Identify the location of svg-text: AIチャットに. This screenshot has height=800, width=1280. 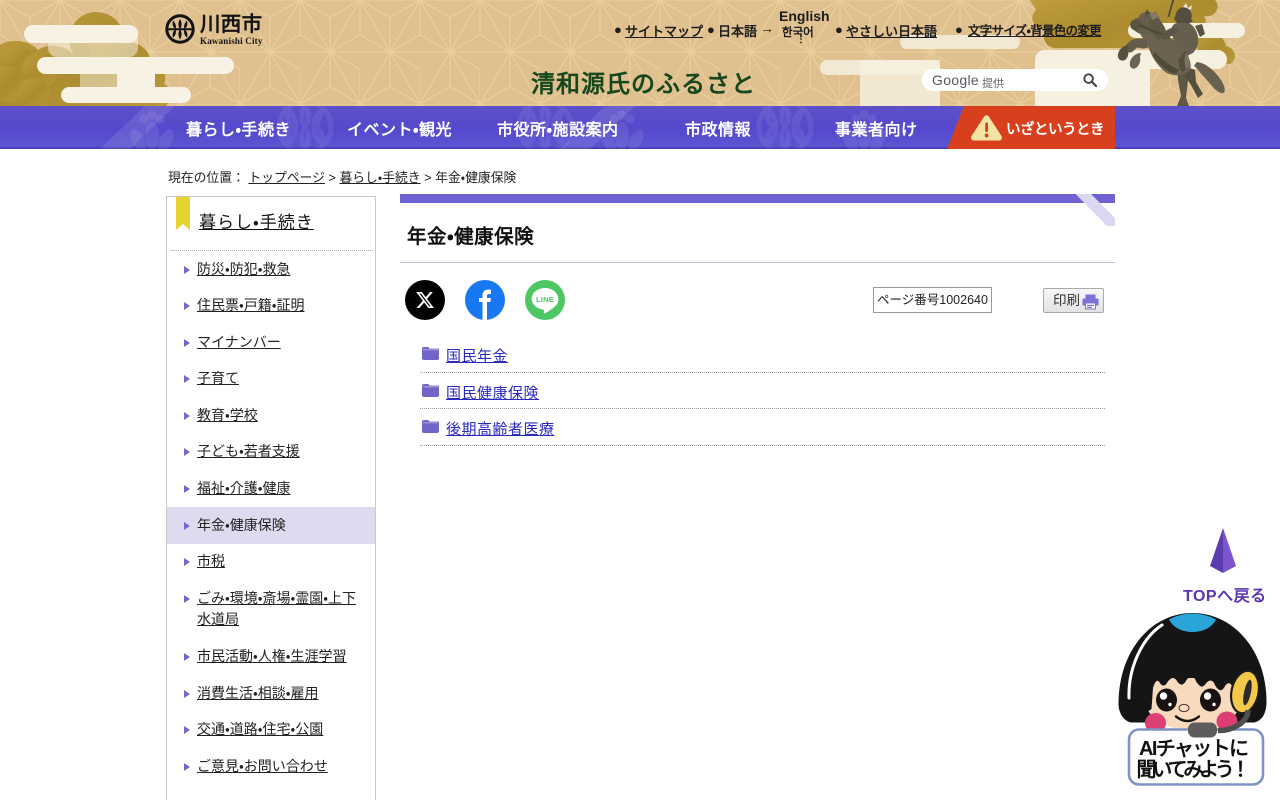
(1194, 749).